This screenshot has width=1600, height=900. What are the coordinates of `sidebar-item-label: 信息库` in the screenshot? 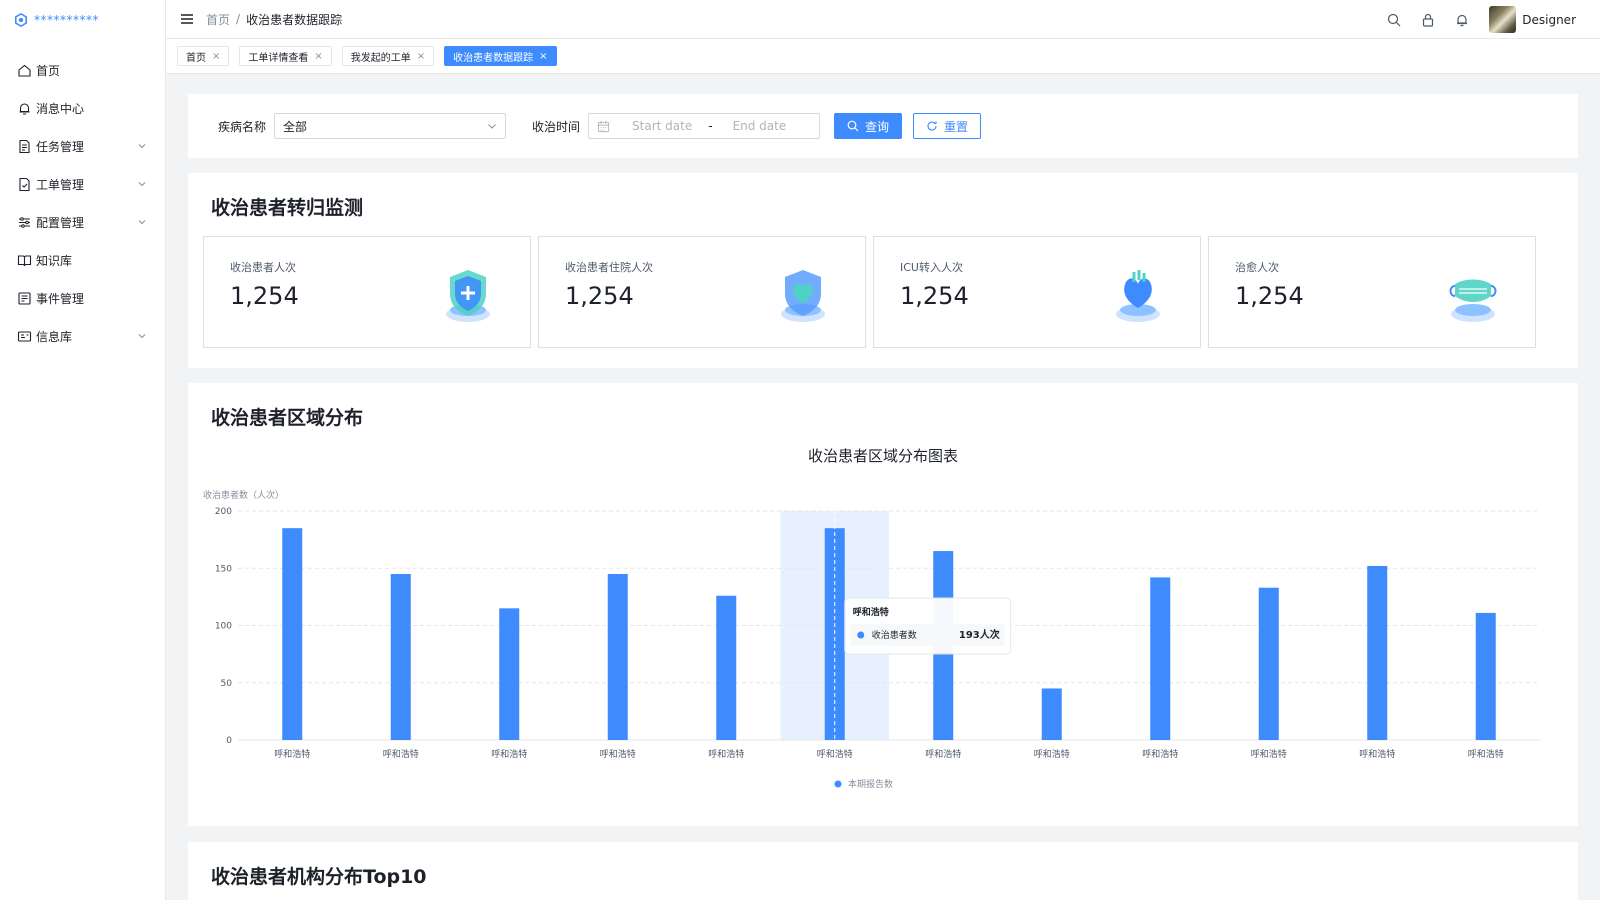 It's located at (54, 336).